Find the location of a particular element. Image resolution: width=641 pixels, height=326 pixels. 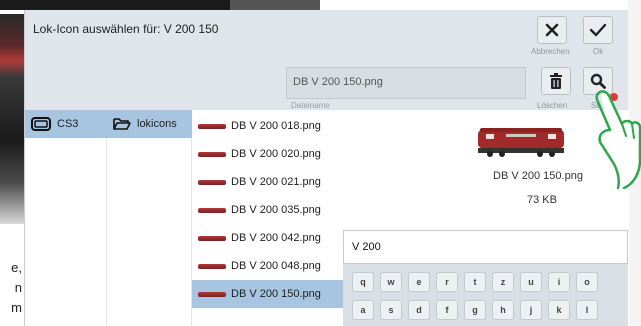

key-r: r is located at coordinates (447, 282).